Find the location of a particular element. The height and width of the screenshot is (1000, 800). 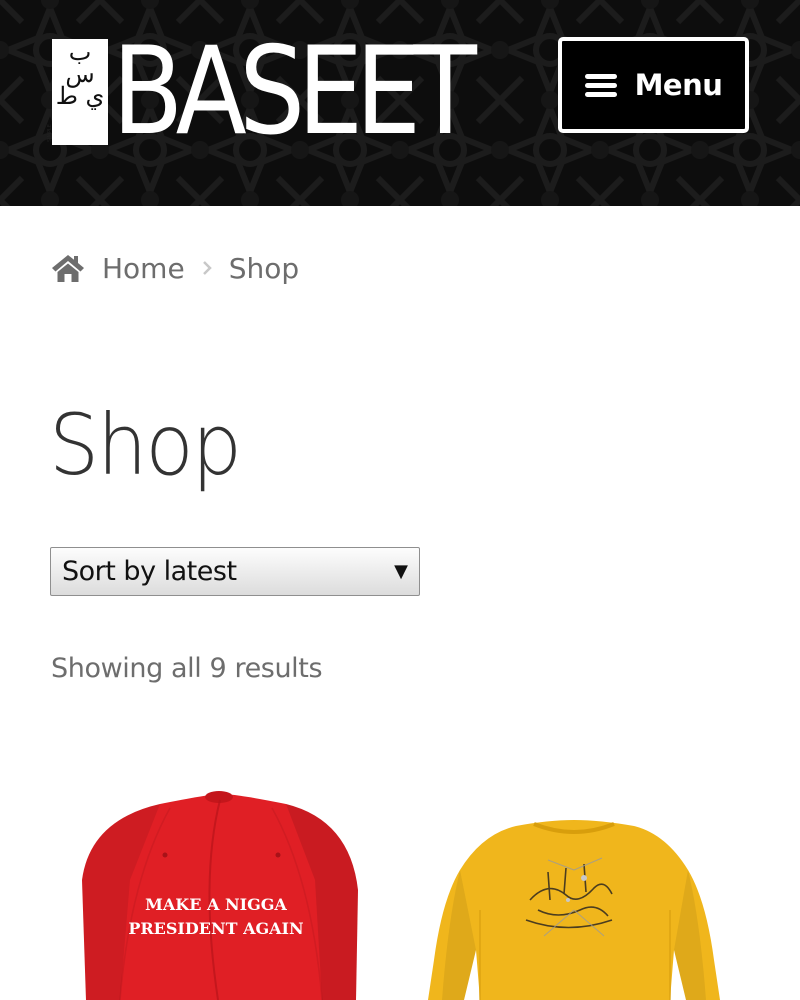

breadcrumb: Home Shop is located at coordinates (175, 268).